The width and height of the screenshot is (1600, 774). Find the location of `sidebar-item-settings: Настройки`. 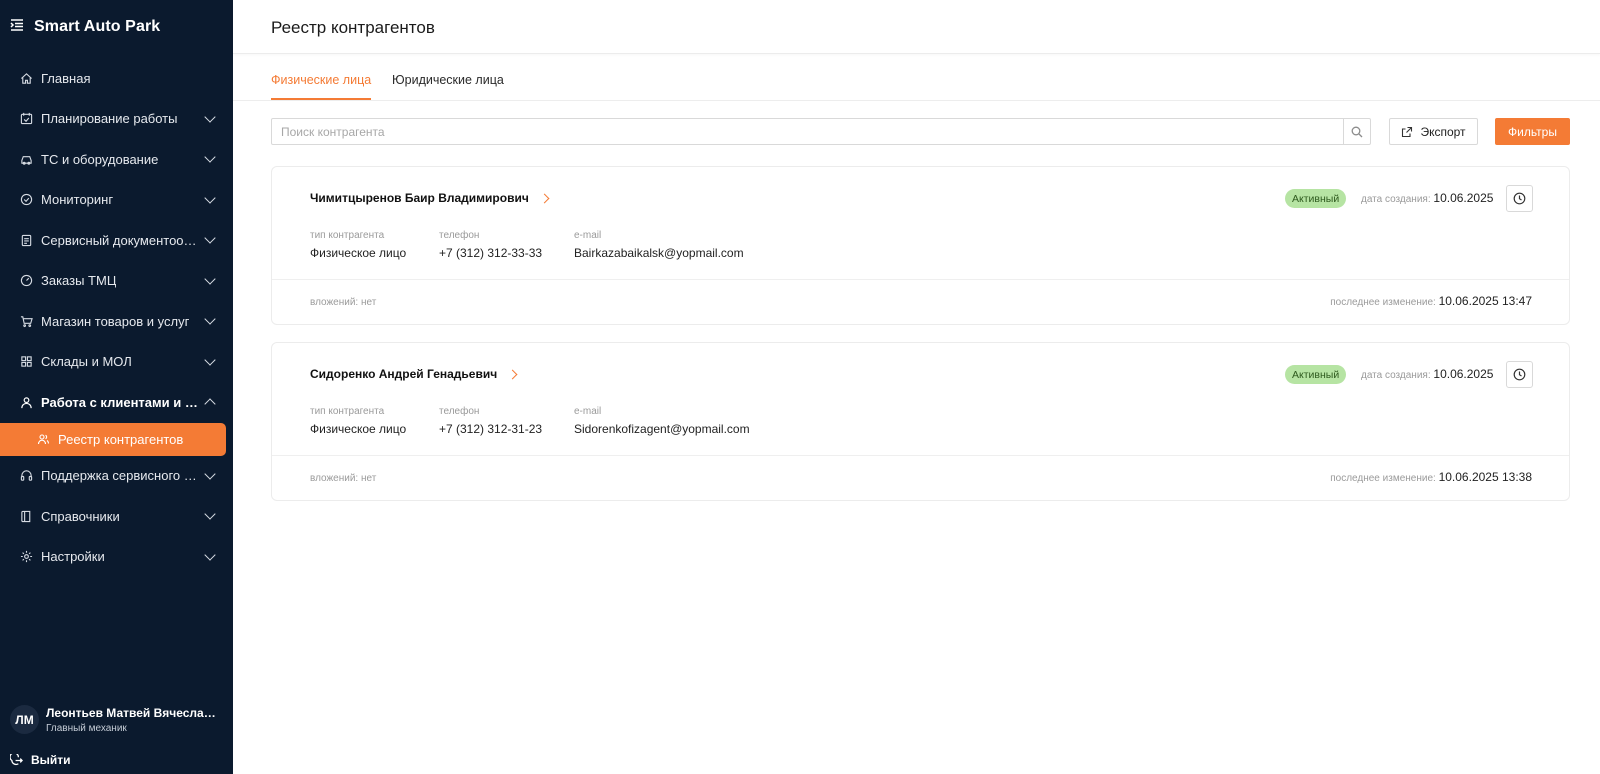

sidebar-item-settings: Настройки is located at coordinates (116, 557).